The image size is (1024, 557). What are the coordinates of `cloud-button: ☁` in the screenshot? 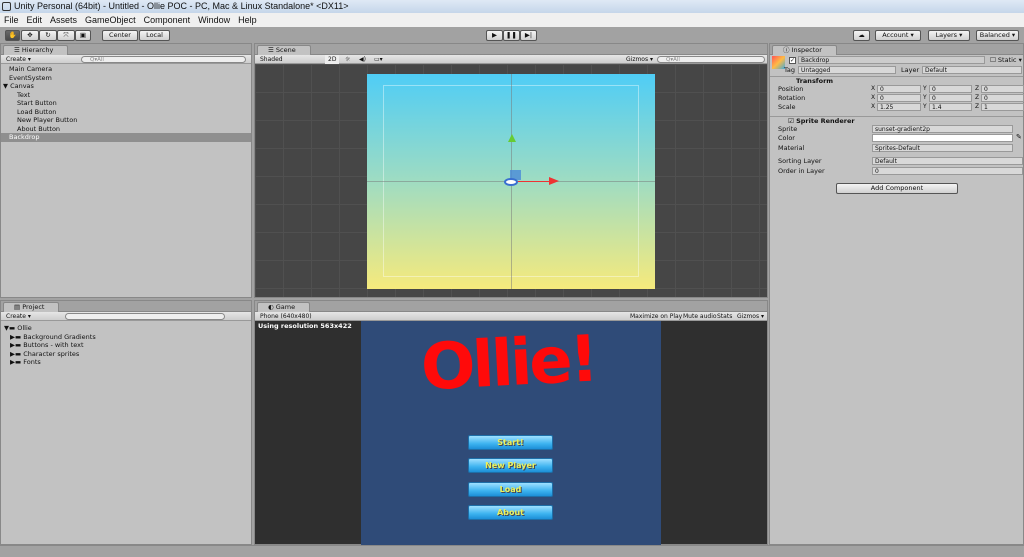 It's located at (861, 35).